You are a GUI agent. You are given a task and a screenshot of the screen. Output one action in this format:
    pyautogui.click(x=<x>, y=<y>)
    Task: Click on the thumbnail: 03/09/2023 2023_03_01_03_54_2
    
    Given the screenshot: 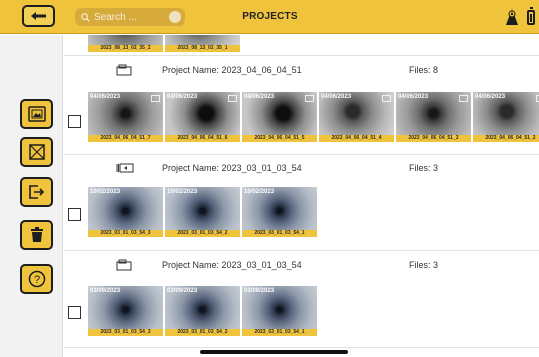 What is the action you would take?
    pyautogui.click(x=202, y=311)
    